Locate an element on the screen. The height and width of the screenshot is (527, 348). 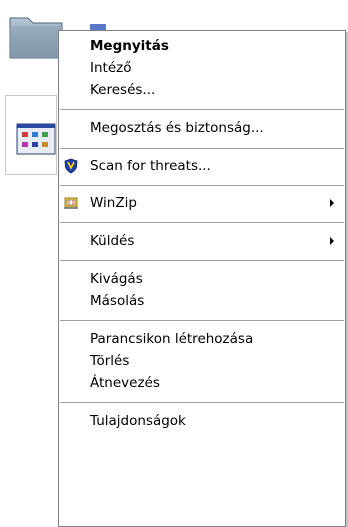
menu-item-cut: Kivágás is located at coordinates (202, 279).